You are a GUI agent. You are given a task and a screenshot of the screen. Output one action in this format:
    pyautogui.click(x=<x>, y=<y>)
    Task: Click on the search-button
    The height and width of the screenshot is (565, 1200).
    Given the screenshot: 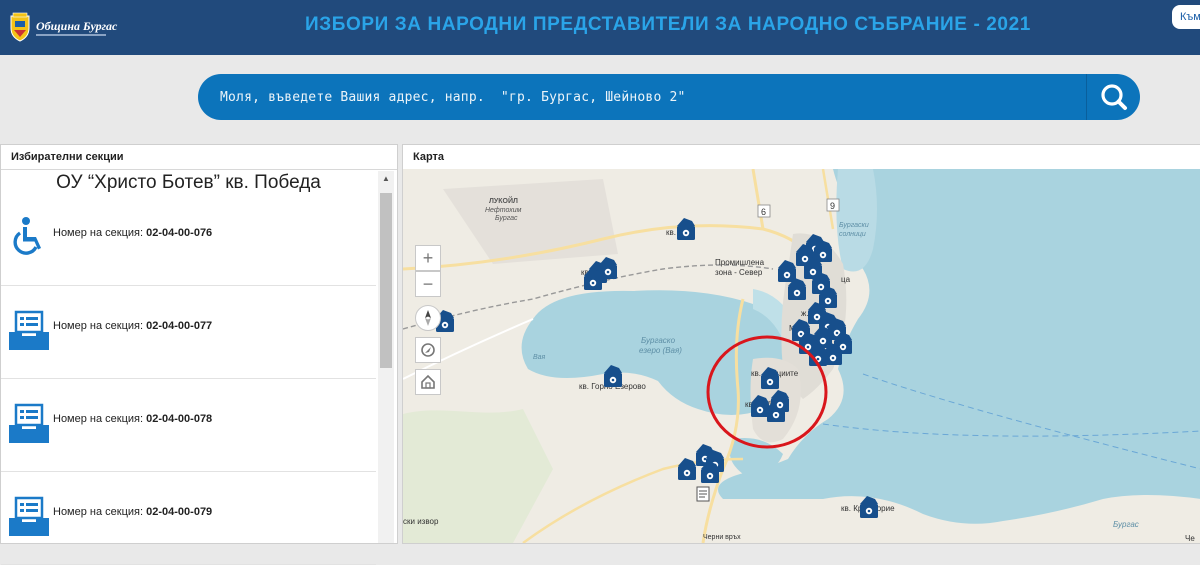 What is the action you would take?
    pyautogui.click(x=1114, y=97)
    